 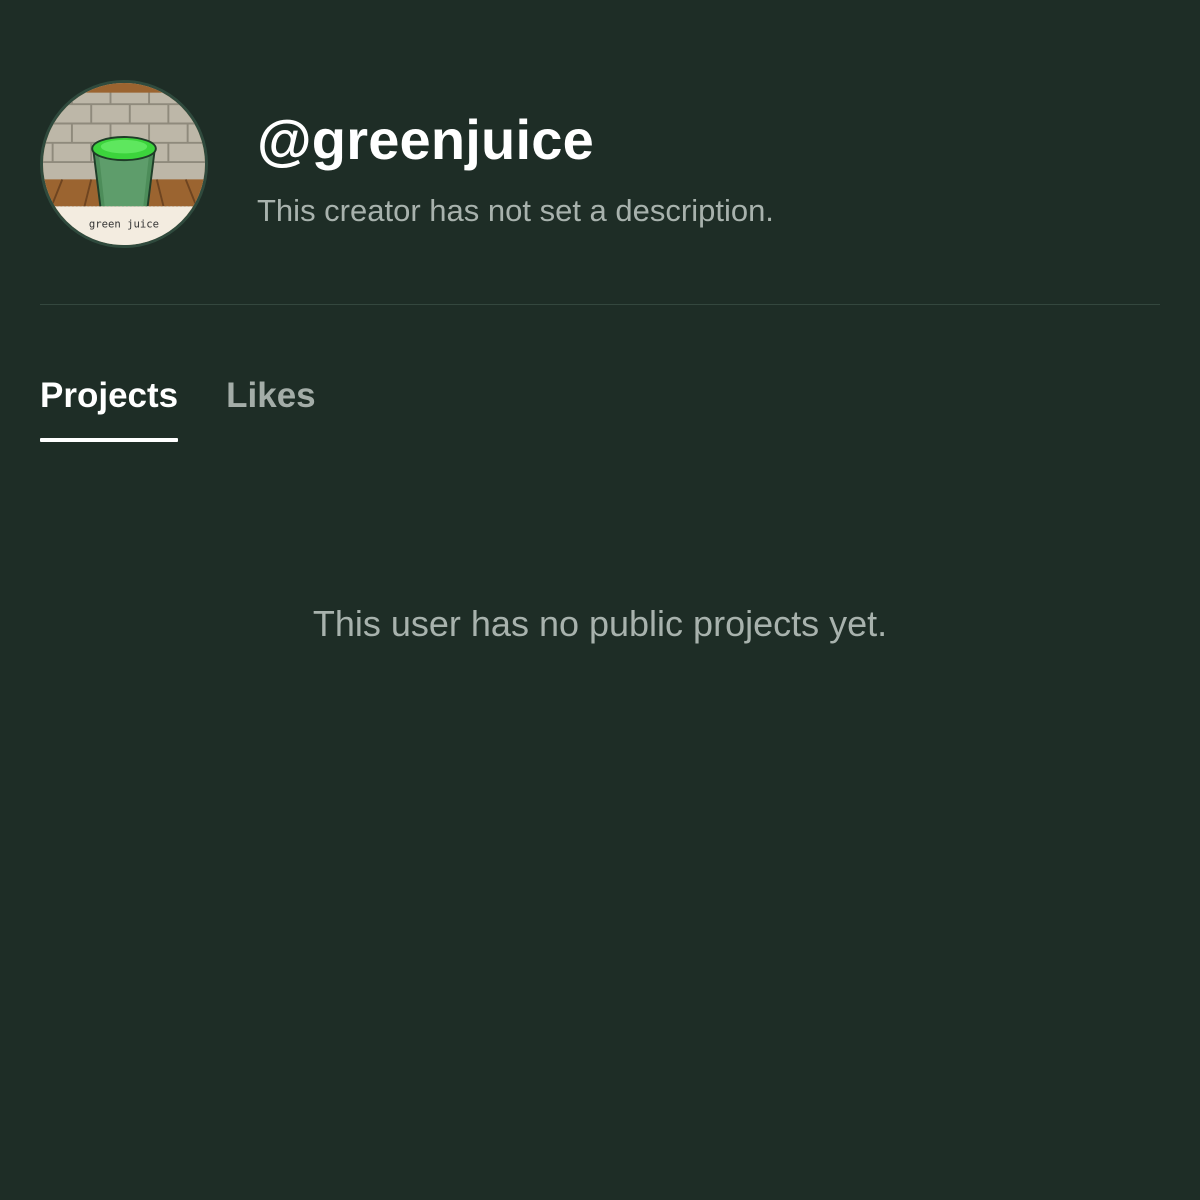 What do you see at coordinates (124, 225) in the screenshot?
I see `avatar-caption: green juice` at bounding box center [124, 225].